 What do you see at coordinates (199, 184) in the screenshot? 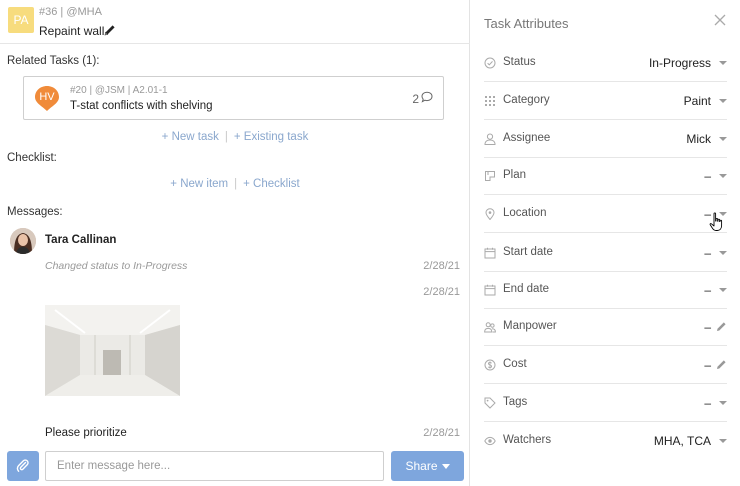
I see `new-item-link: + New item` at bounding box center [199, 184].